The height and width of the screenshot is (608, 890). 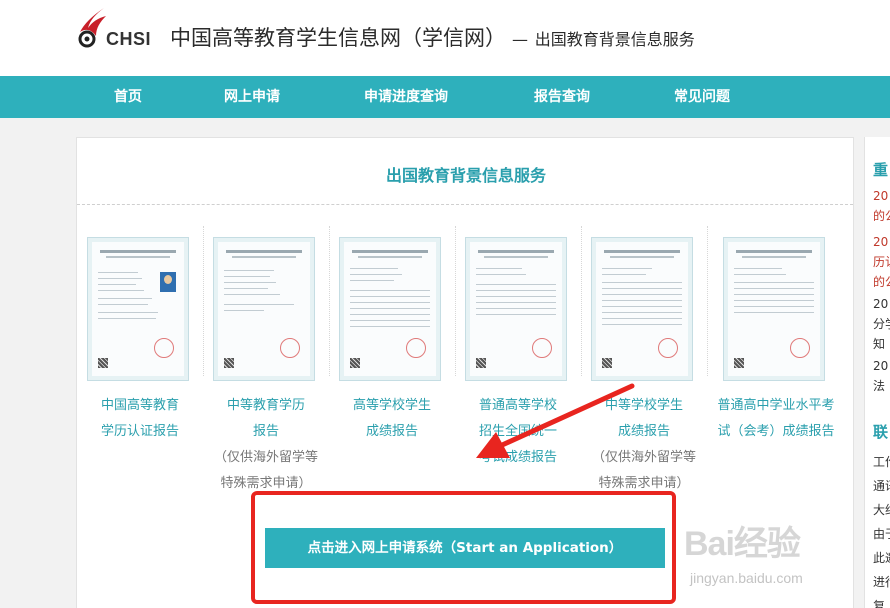 I want to click on title-dash: —, so click(x=520, y=39).